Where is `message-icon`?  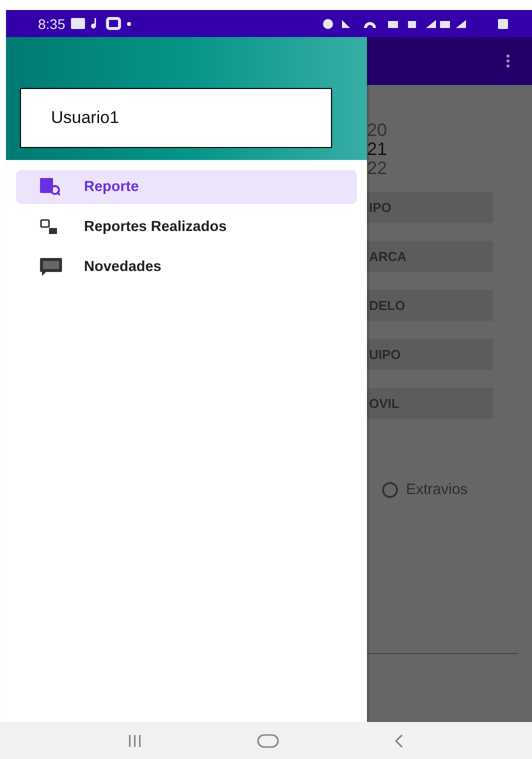 message-icon is located at coordinates (51, 267).